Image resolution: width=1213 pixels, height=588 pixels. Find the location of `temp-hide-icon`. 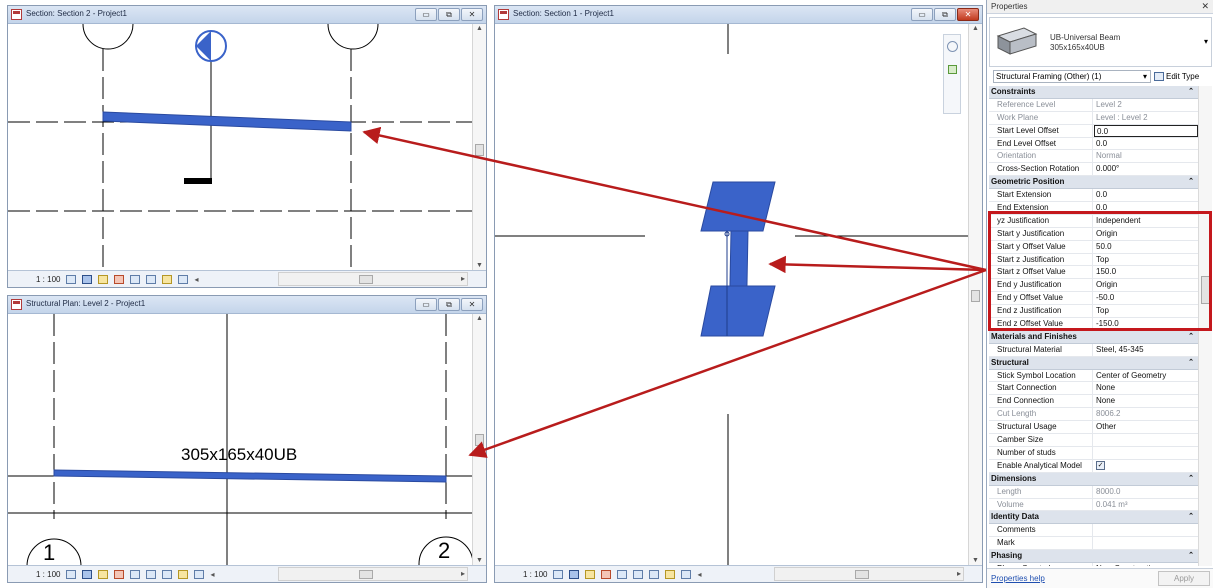

temp-hide-icon is located at coordinates (167, 574).